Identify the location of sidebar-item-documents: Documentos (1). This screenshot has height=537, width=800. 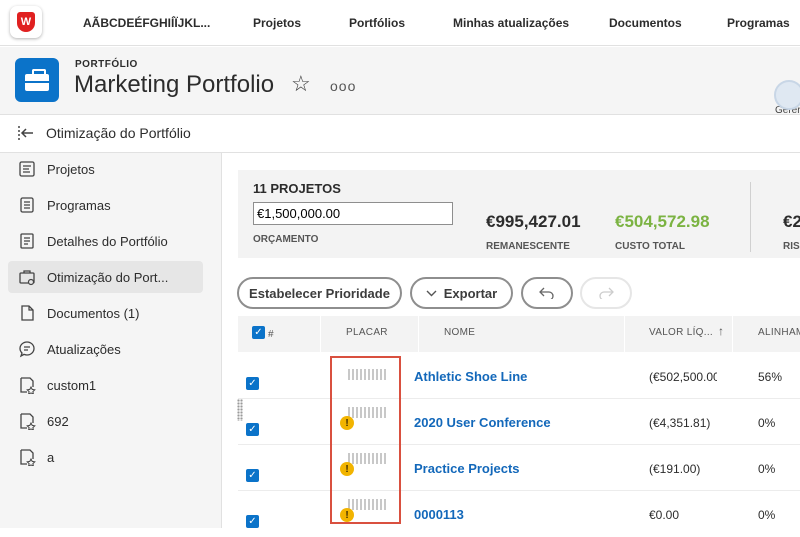
(105, 313).